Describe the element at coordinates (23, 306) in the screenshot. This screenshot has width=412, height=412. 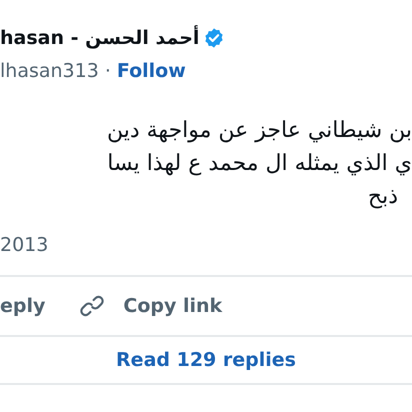
I see `reply-button: eply` at that location.